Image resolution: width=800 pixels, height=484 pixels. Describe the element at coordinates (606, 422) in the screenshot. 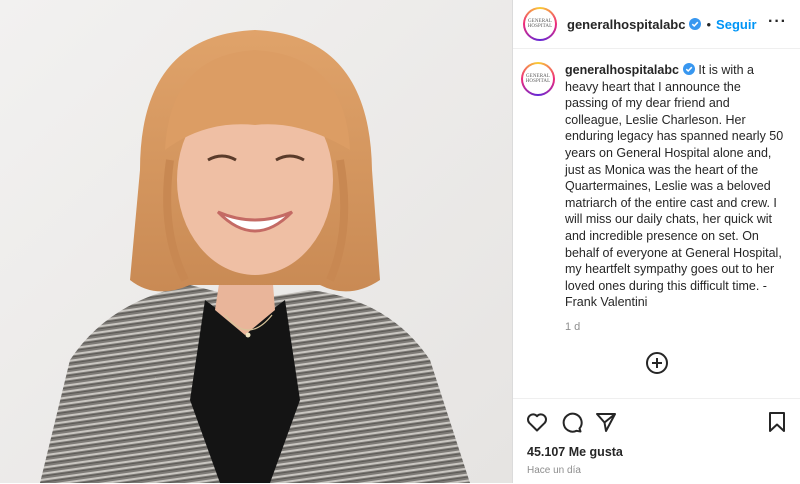

I see `send-icon` at that location.